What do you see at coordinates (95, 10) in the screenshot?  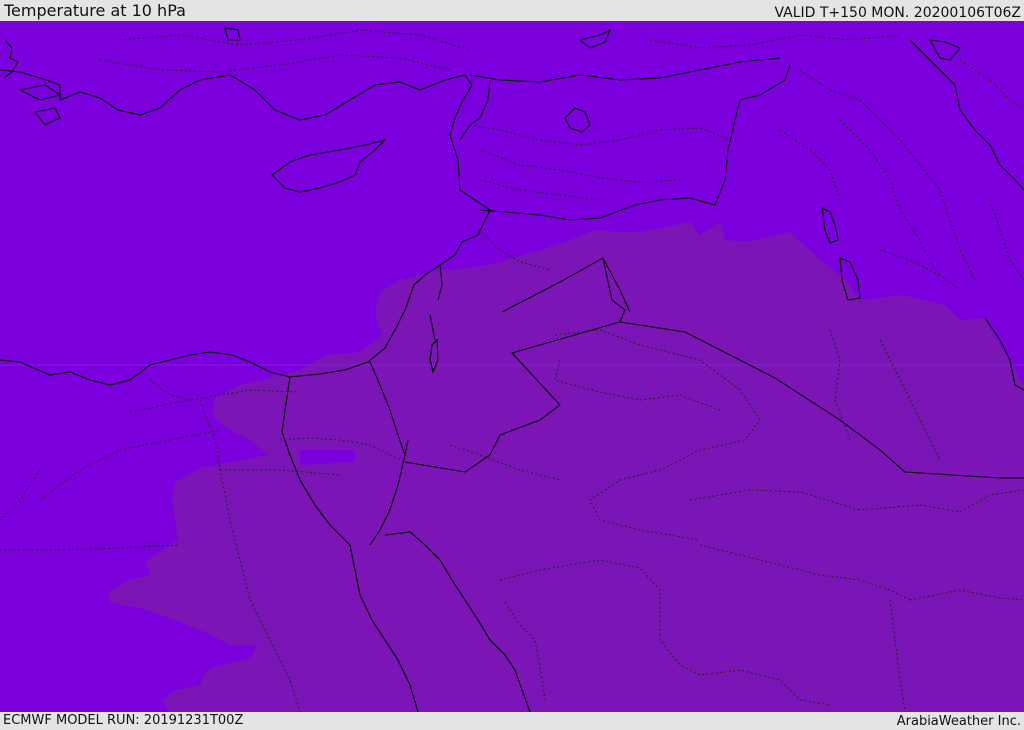 I see `map-title: Temperature at 10 hPa` at bounding box center [95, 10].